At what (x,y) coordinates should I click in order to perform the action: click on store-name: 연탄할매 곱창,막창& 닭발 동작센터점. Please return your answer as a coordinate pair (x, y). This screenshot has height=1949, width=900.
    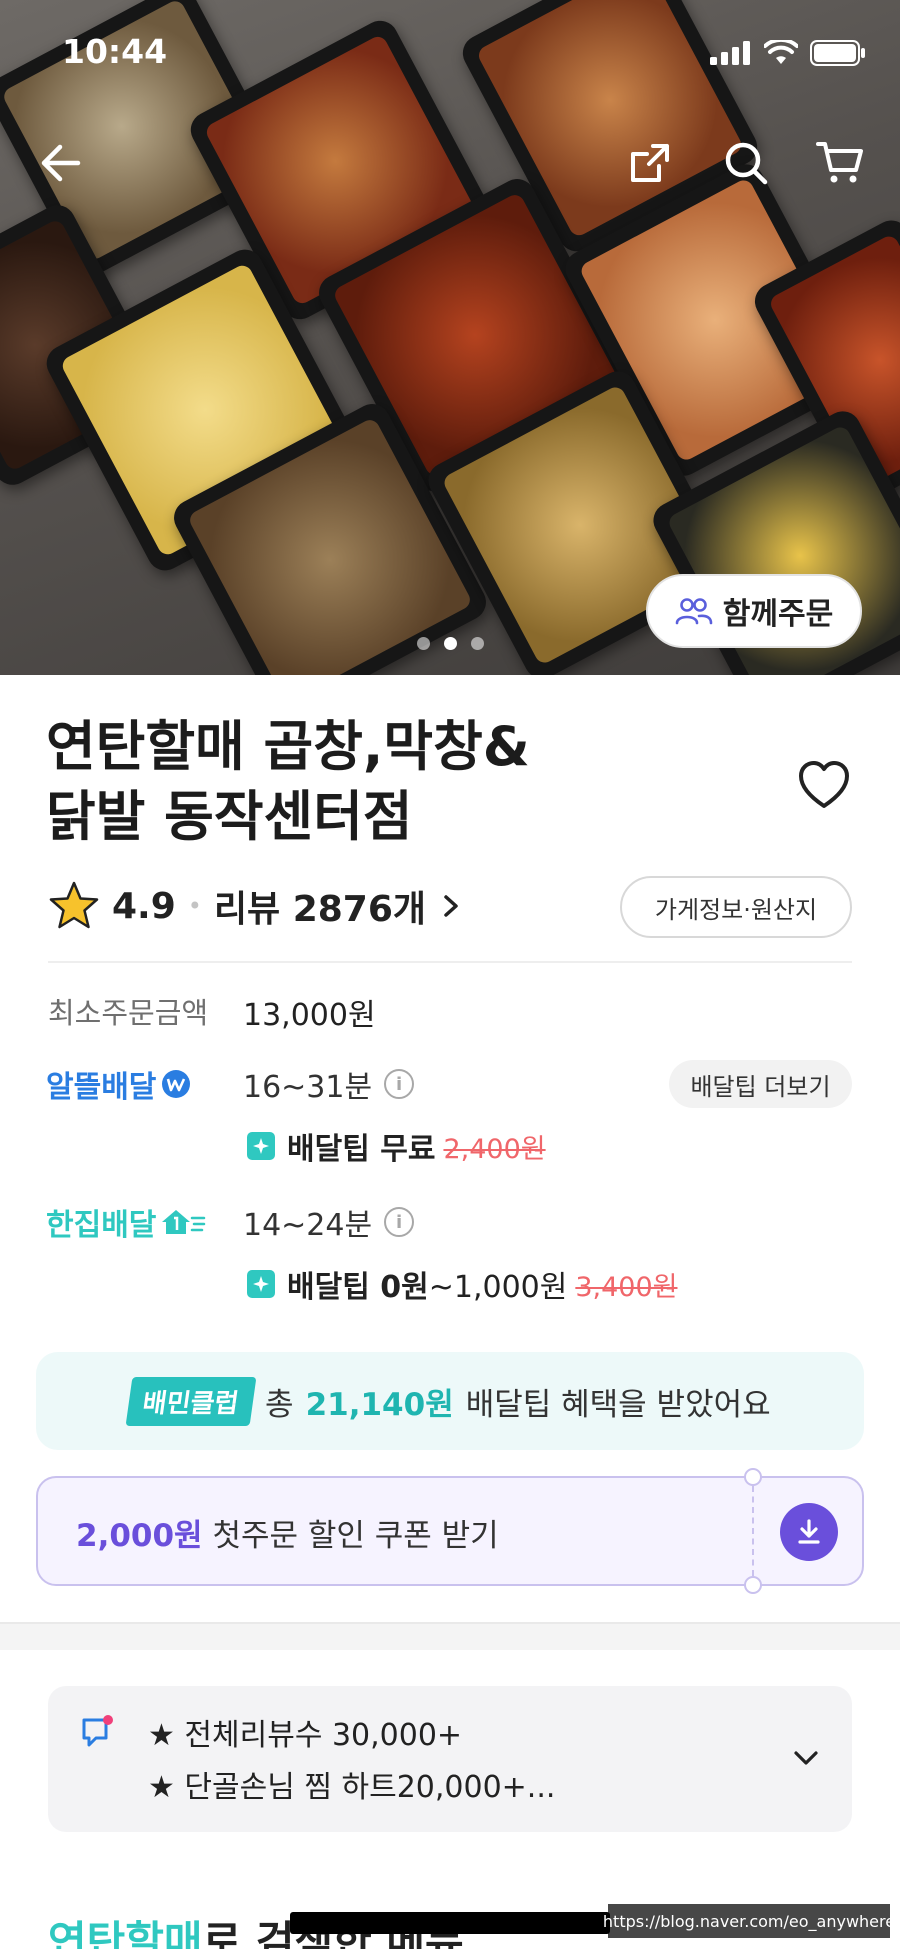
    Looking at the image, I should click on (326, 782).